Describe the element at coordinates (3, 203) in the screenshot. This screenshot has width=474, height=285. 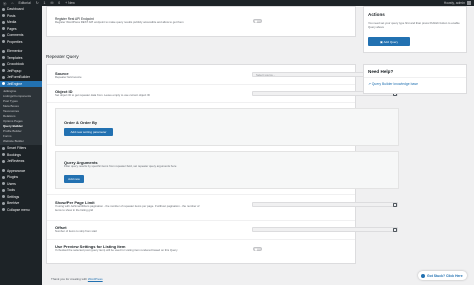
I see `beehive-icon` at that location.